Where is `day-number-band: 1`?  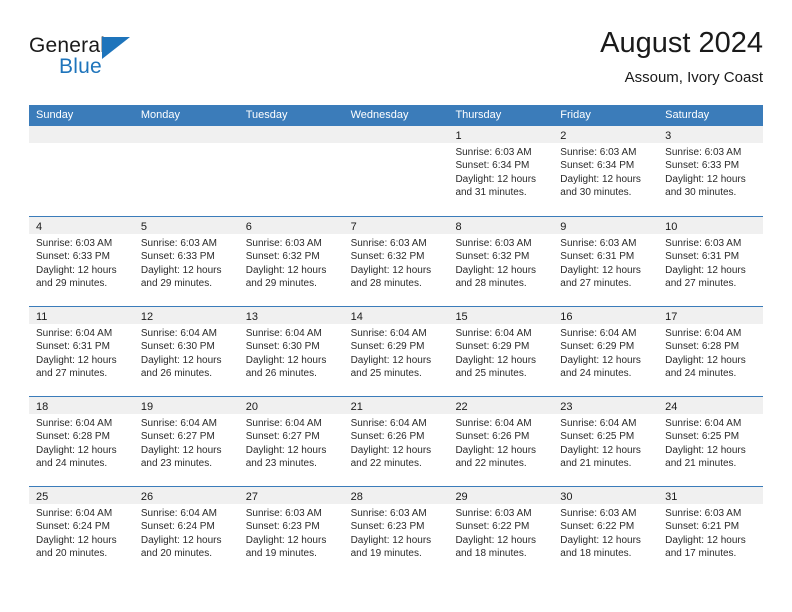
day-number-band: 1 is located at coordinates (501, 134).